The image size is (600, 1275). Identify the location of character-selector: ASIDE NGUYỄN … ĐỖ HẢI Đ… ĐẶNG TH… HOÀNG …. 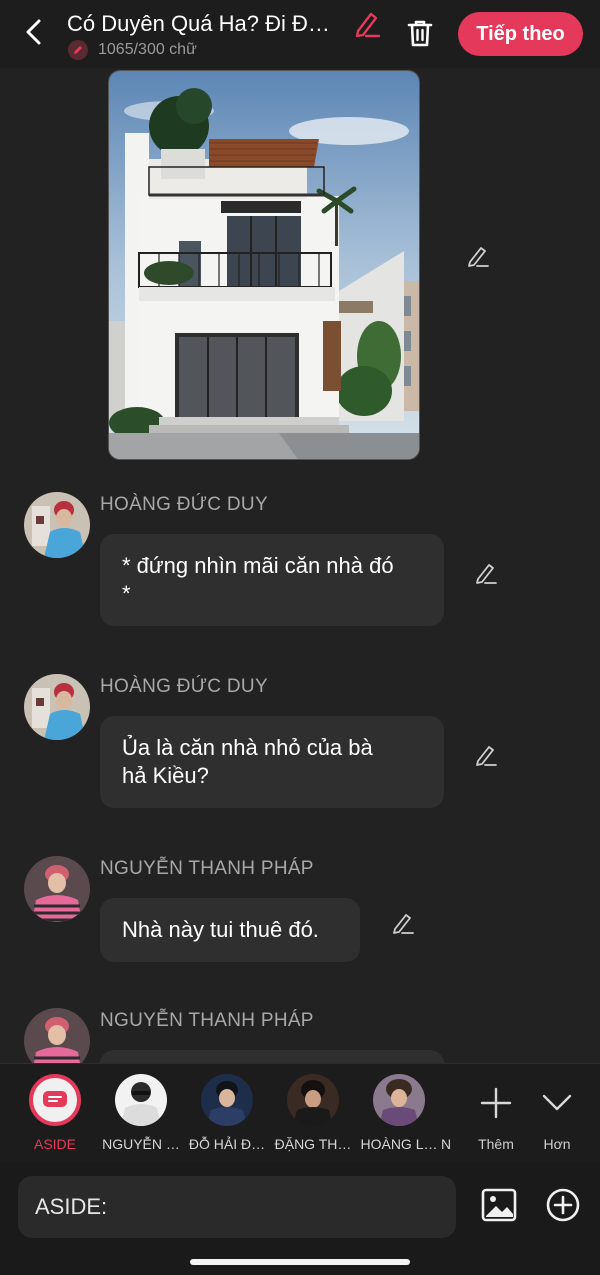
(300, 1113).